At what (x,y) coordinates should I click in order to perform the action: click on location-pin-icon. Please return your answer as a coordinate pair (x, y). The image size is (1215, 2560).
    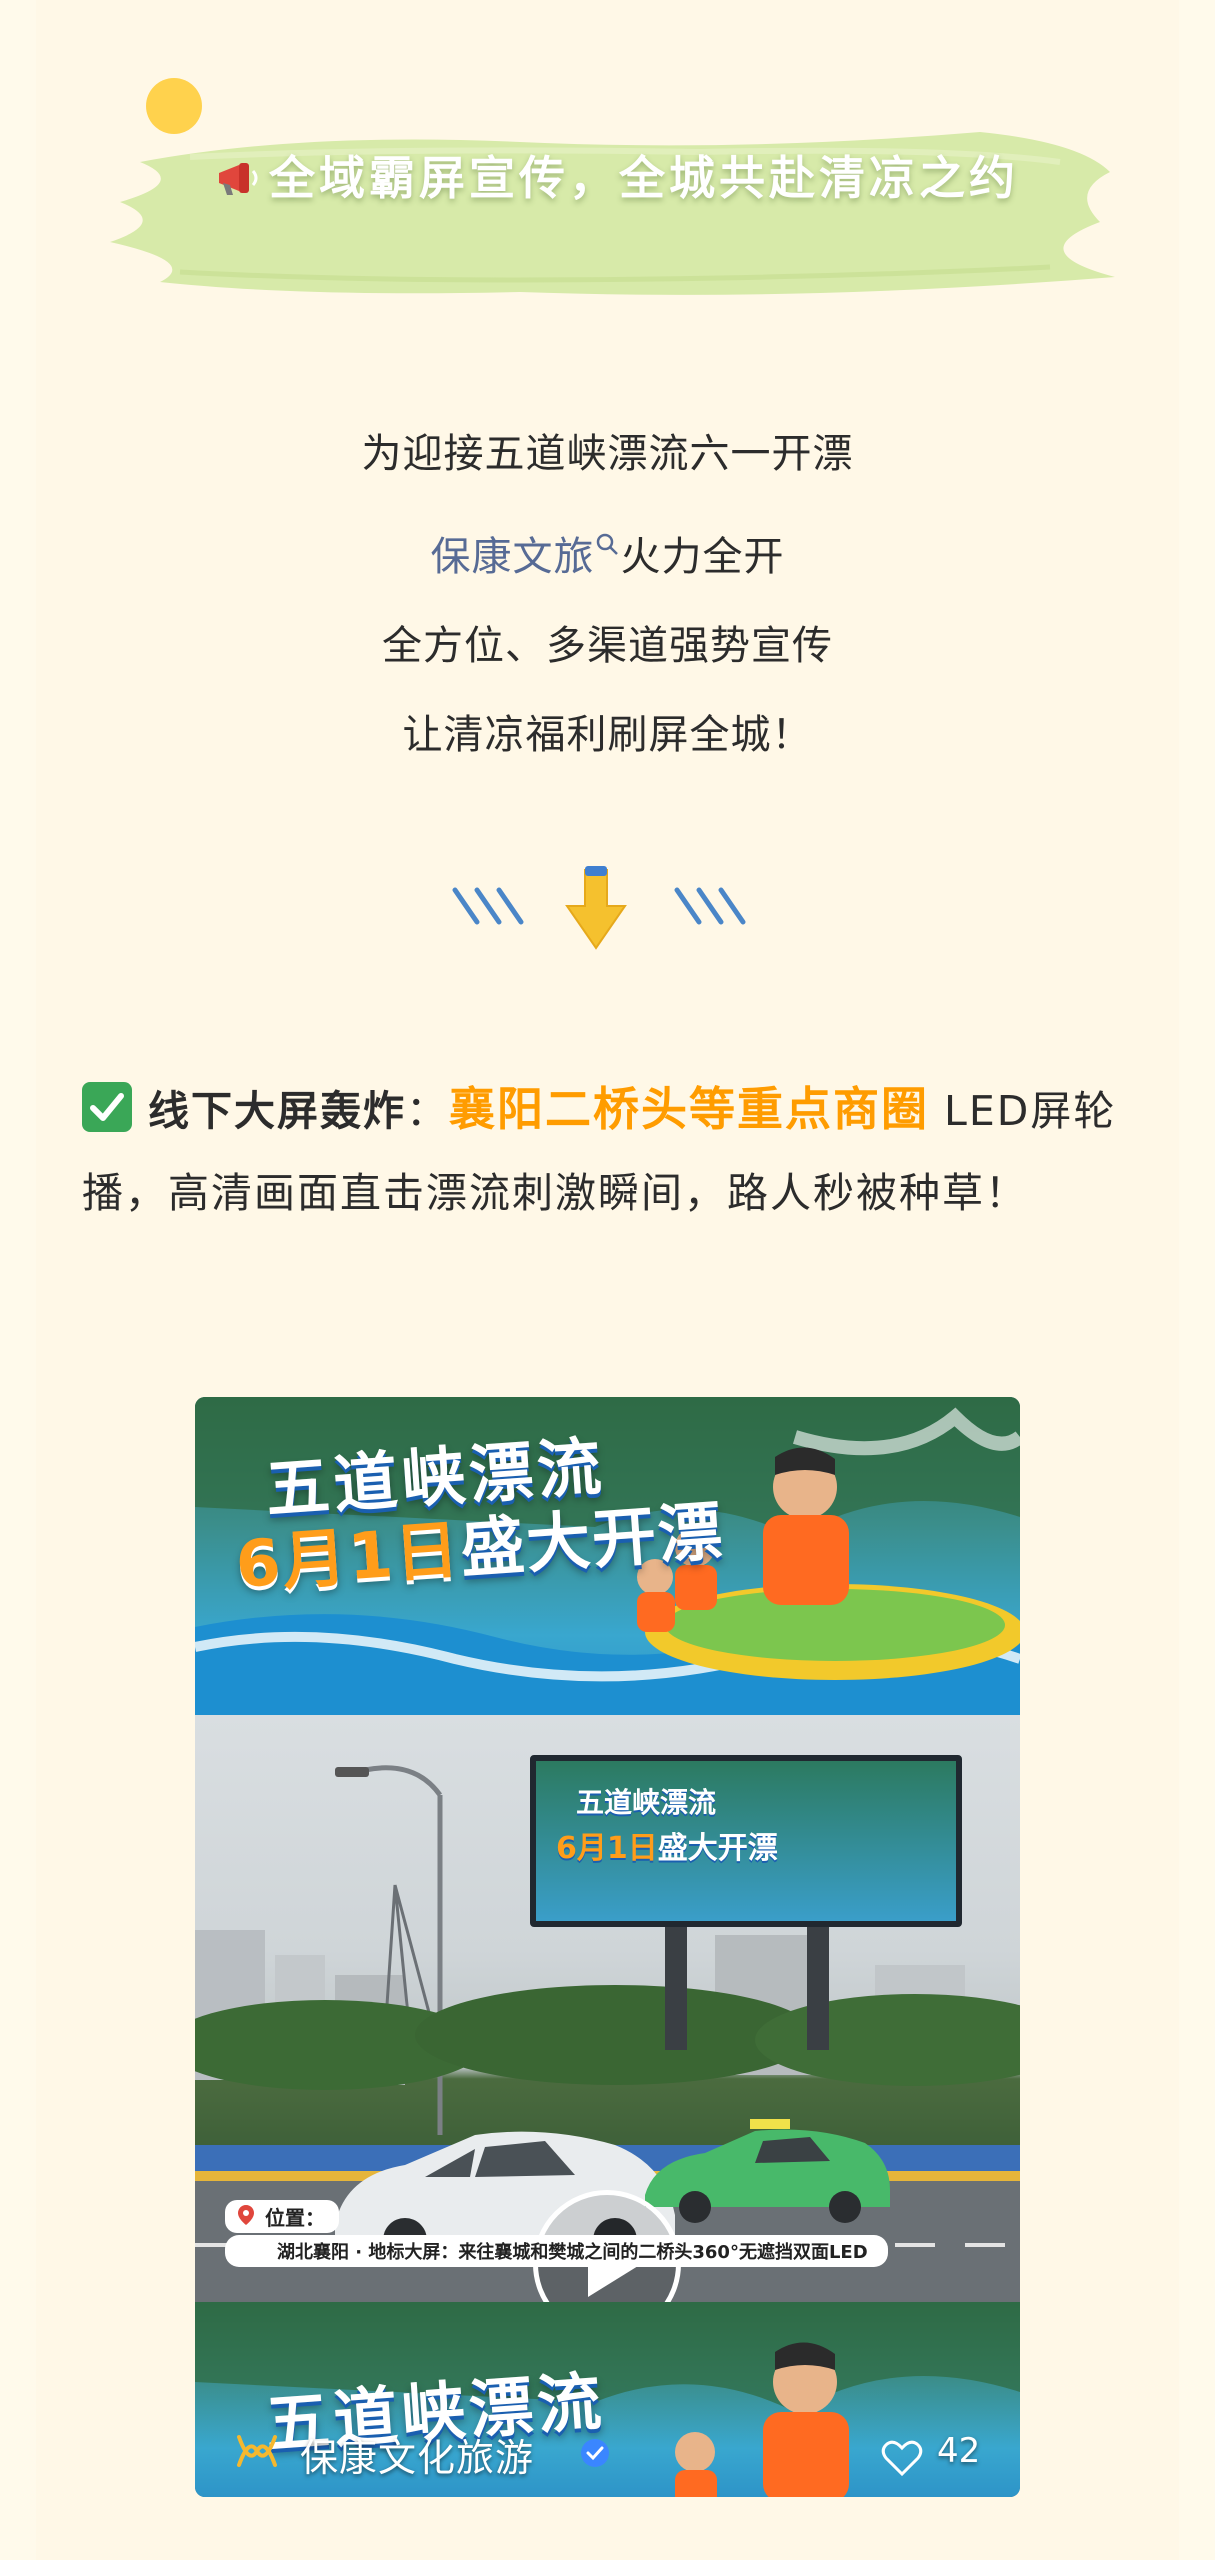
    Looking at the image, I should click on (246, 2215).